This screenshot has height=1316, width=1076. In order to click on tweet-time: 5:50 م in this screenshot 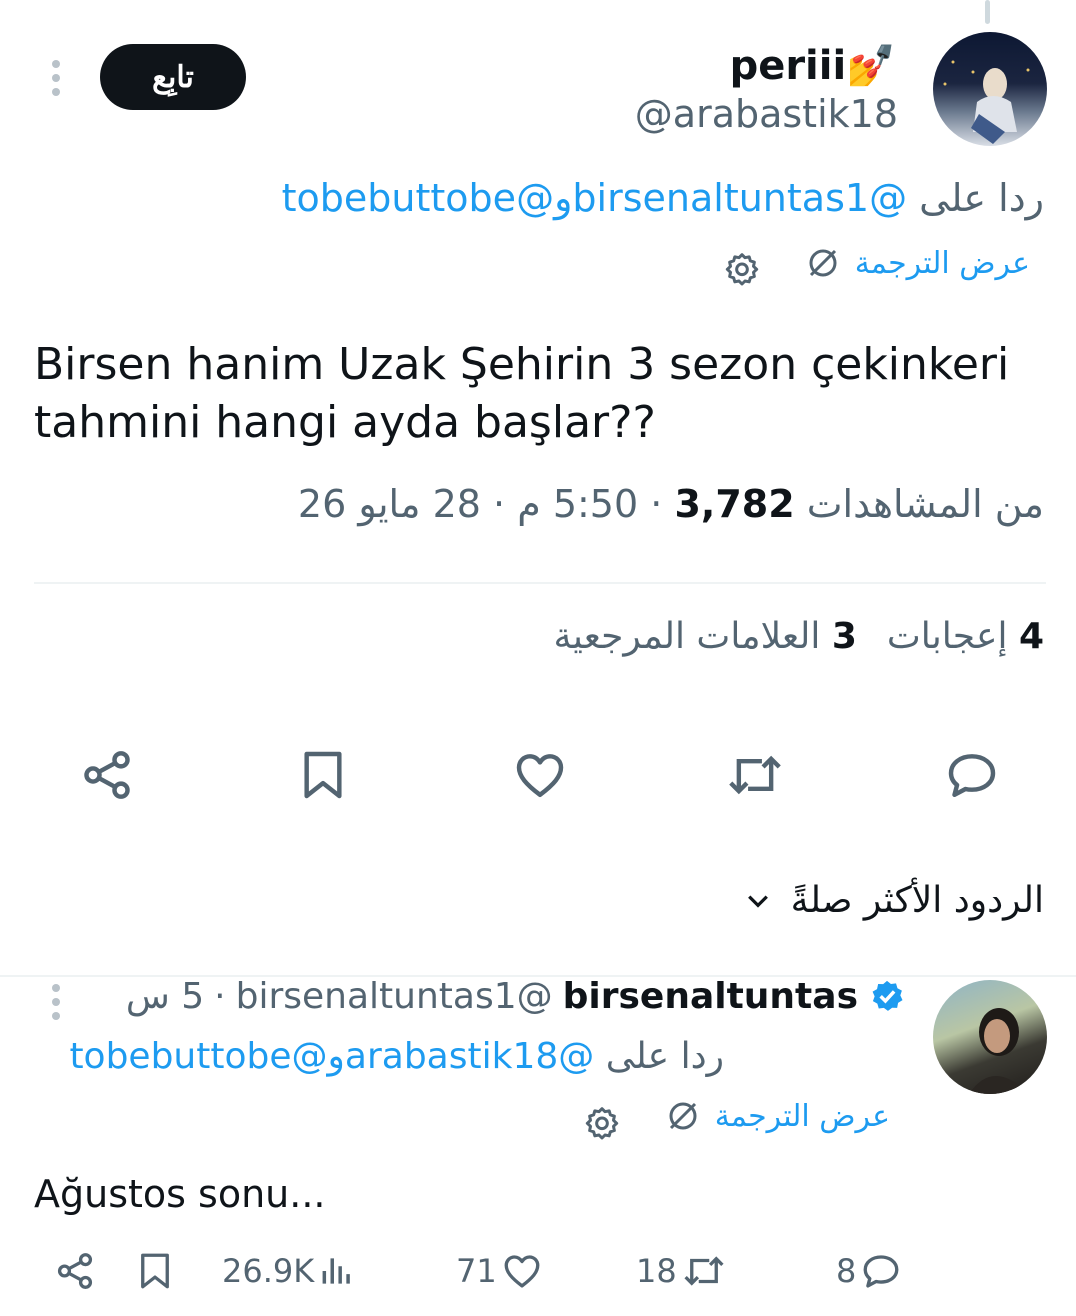, I will do `click(577, 504)`.